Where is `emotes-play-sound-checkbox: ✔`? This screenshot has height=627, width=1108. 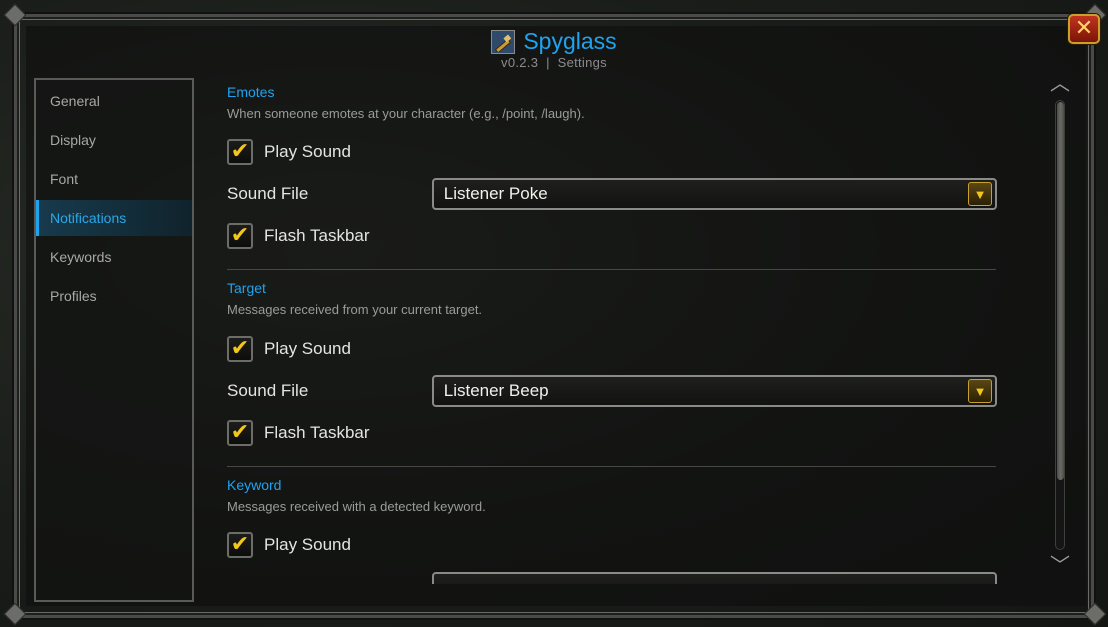
emotes-play-sound-checkbox: ✔ is located at coordinates (240, 152).